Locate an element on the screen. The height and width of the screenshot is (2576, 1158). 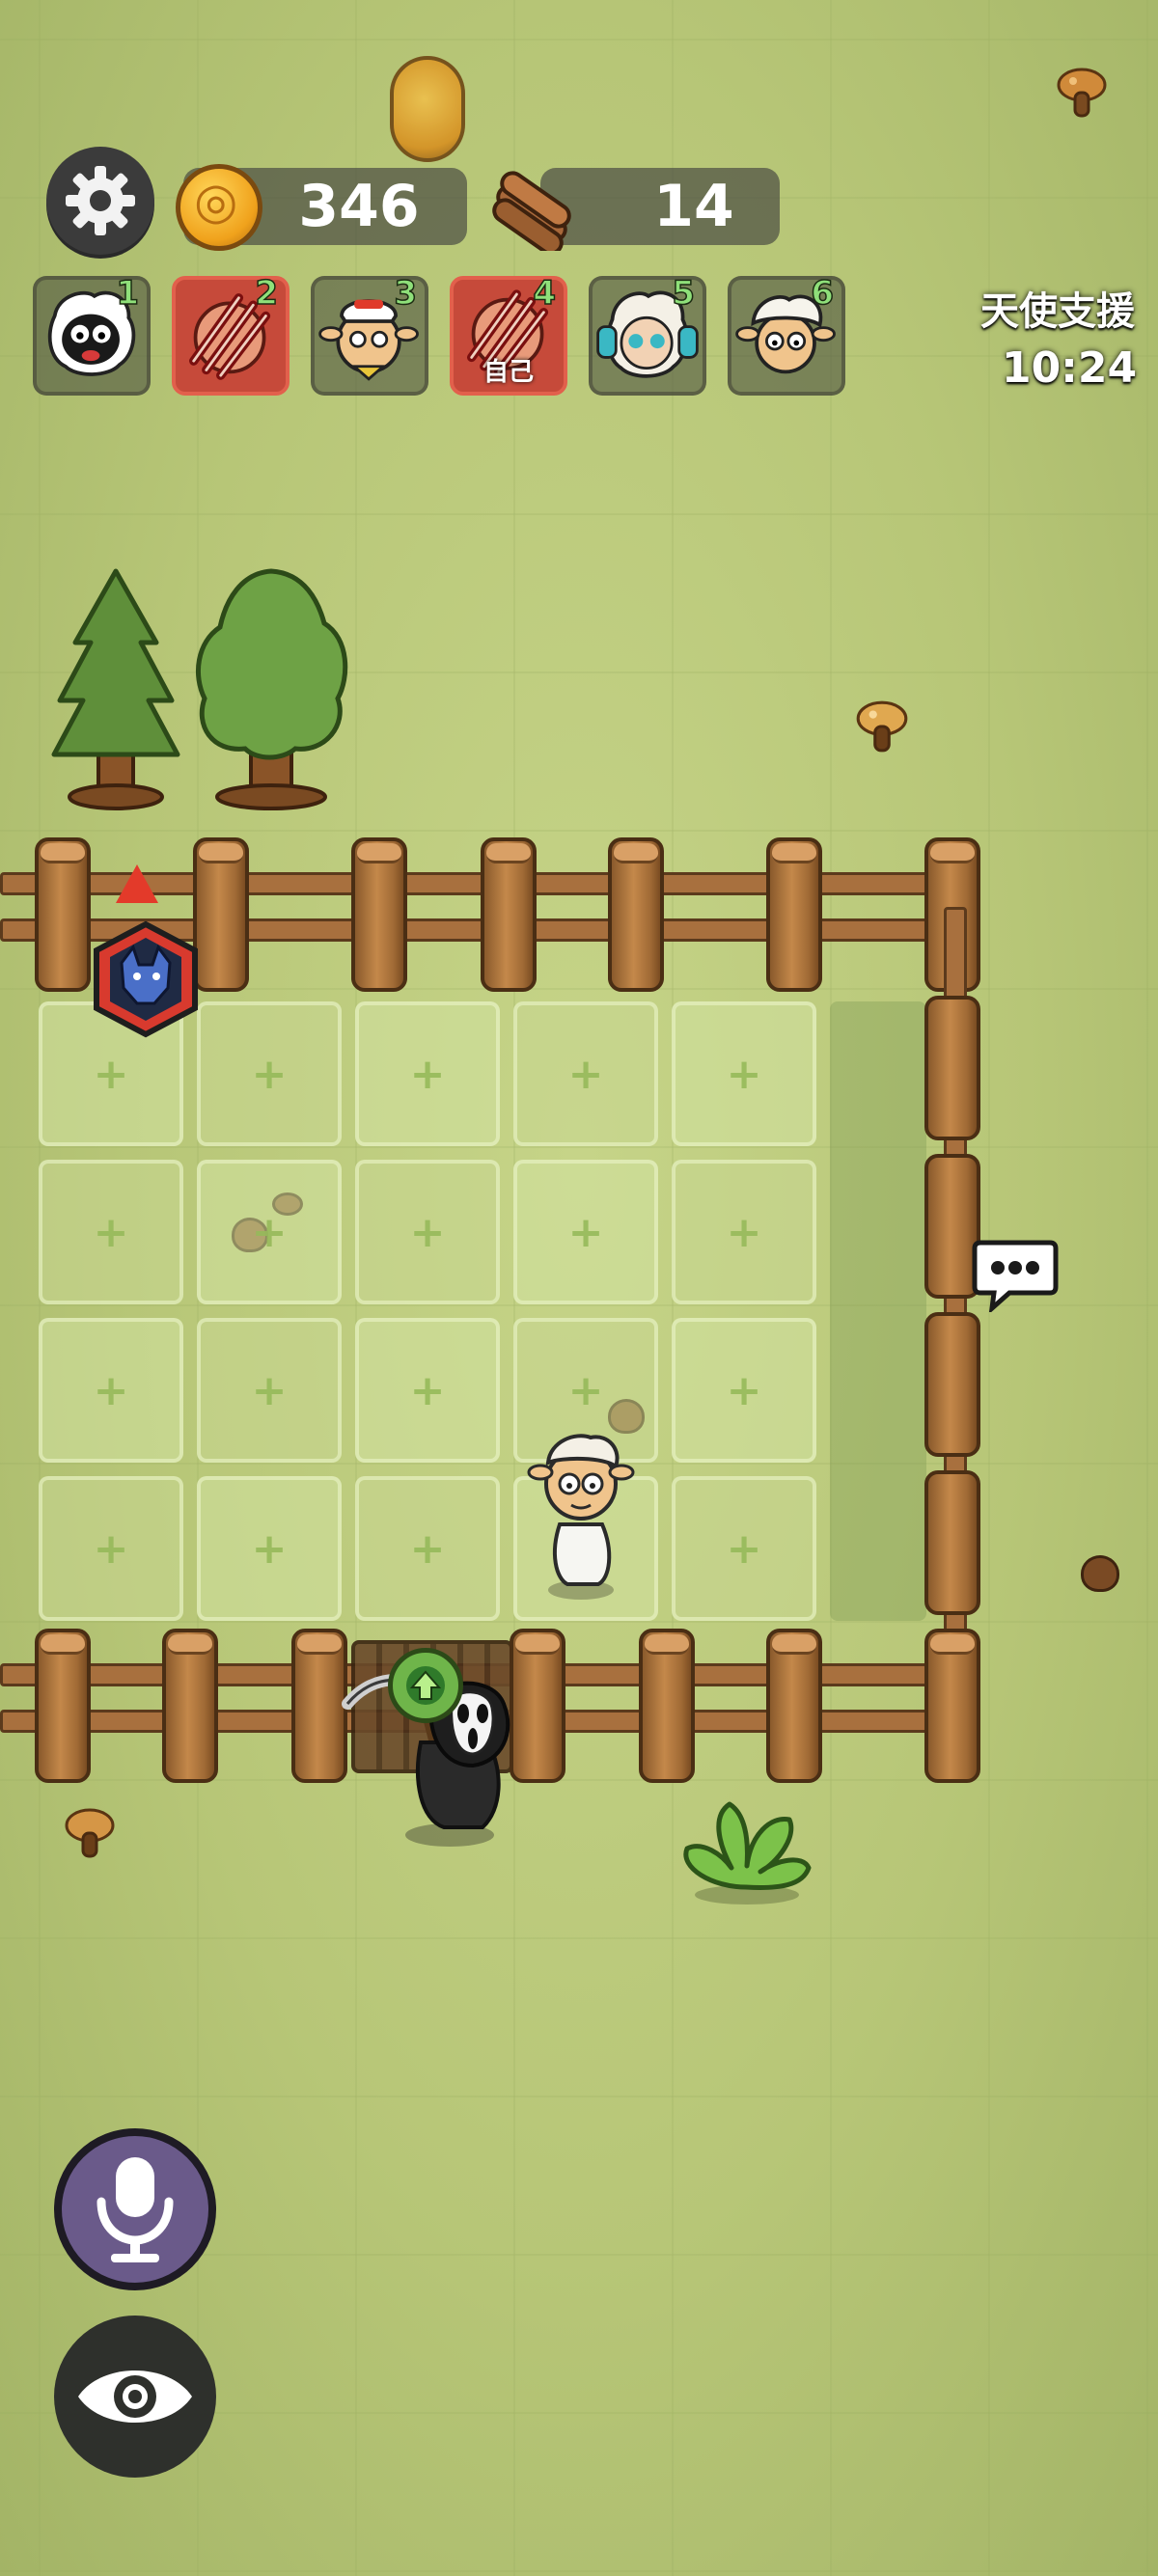
angel-support-timer: 10:24 is located at coordinates (1070, 368).